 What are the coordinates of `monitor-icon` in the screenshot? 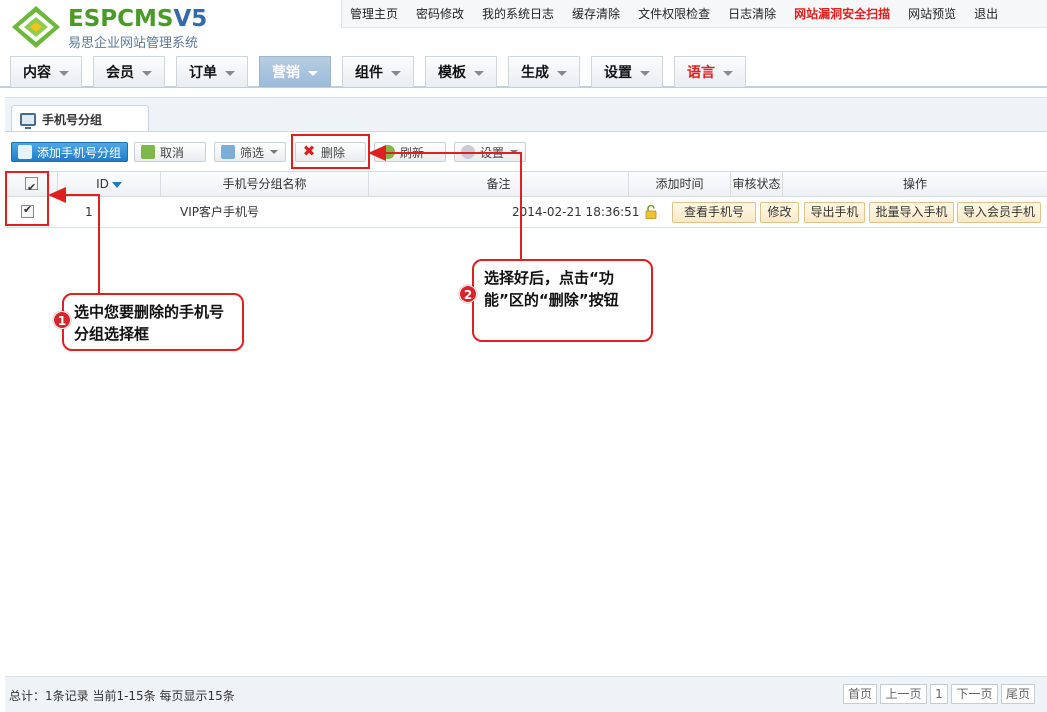 It's located at (28, 120).